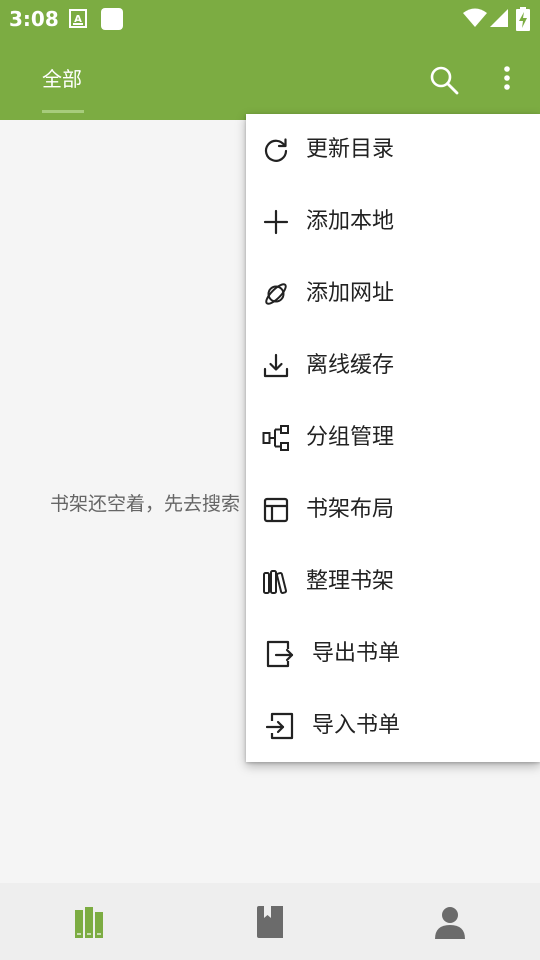 The height and width of the screenshot is (960, 540). I want to click on signal-icon, so click(499, 18).